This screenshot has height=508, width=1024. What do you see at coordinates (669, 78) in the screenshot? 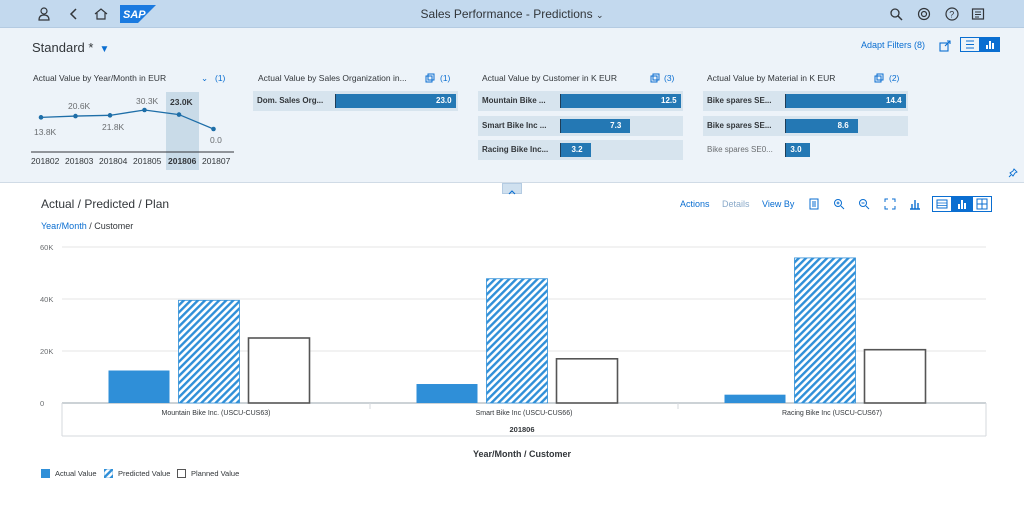
I see `card-count-customer: (3)` at bounding box center [669, 78].